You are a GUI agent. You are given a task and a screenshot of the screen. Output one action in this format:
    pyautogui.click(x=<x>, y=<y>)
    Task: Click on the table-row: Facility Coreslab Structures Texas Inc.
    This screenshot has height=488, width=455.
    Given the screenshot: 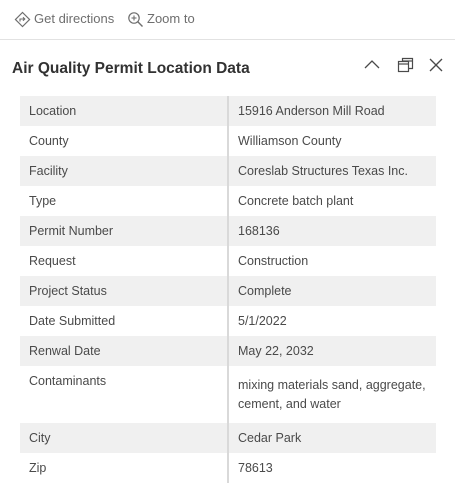 What is the action you would take?
    pyautogui.click(x=228, y=171)
    